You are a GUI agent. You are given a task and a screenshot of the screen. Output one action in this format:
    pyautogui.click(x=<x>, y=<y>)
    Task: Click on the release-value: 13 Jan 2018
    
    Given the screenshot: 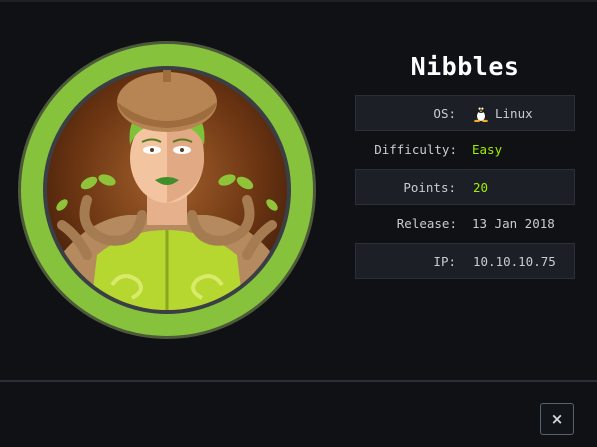 What is the action you would take?
    pyautogui.click(x=513, y=223)
    